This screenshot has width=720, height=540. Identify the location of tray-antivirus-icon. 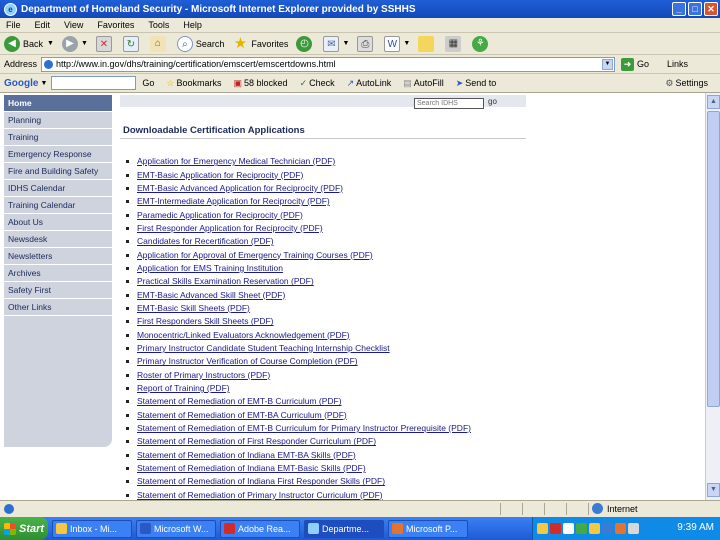
(555, 528).